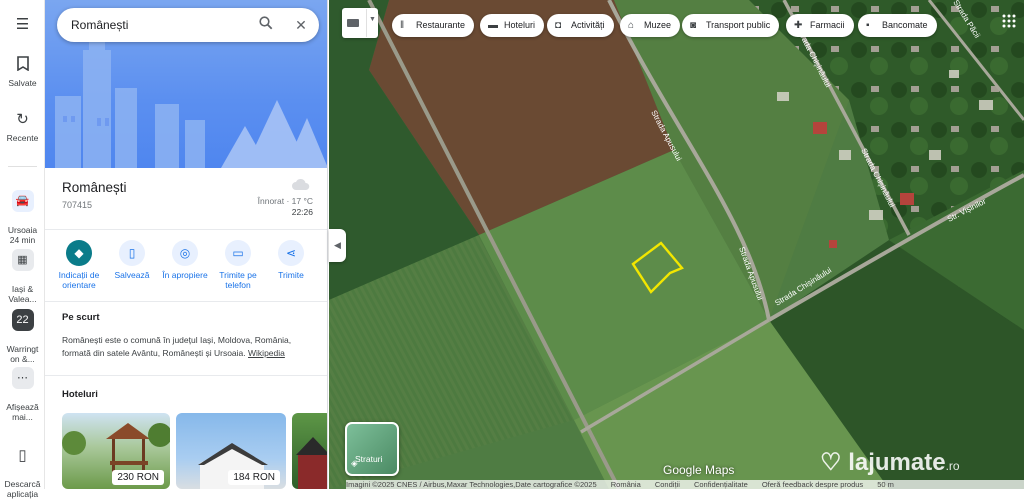  I want to click on chip-hoteluri: ▬ Hoteluri, so click(512, 25).